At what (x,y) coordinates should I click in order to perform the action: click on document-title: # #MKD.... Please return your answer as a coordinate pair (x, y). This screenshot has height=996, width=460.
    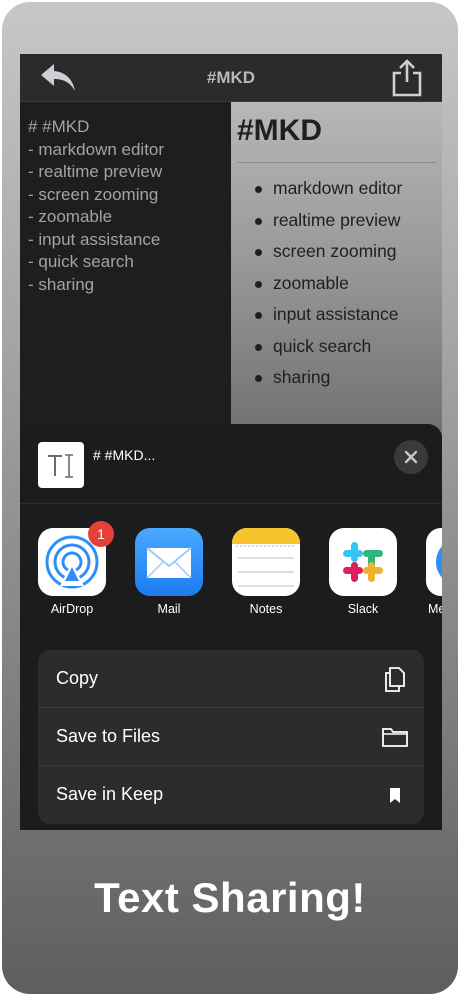
    Looking at the image, I should click on (124, 455).